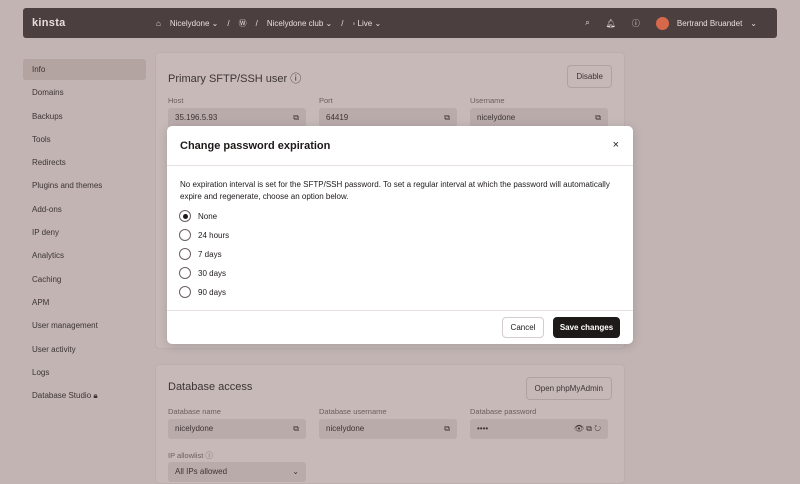  I want to click on open-phpmyadmin-button: Open phpMyAdmin, so click(568, 388).